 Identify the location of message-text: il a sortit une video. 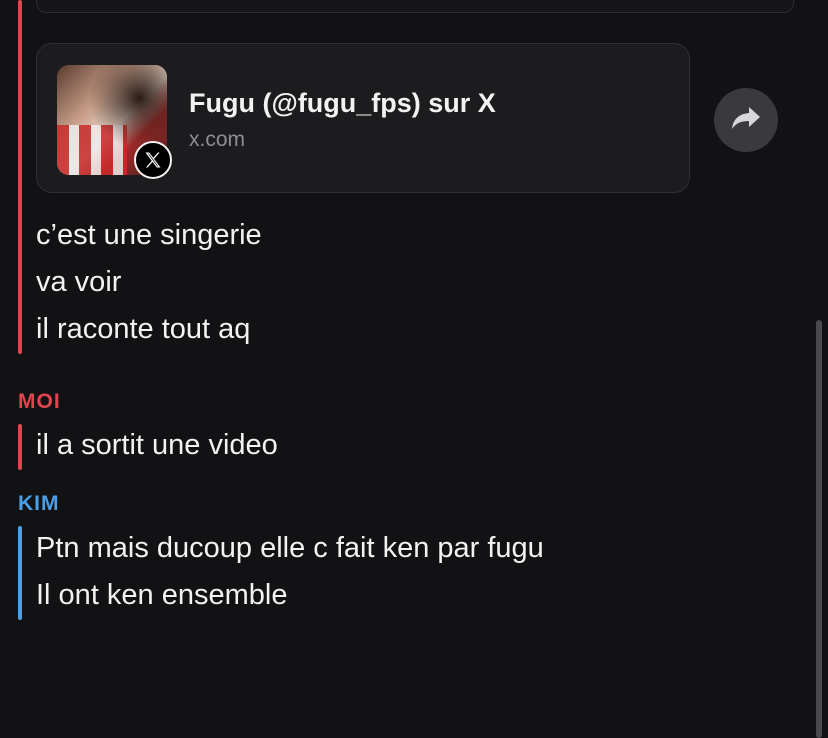
(157, 445).